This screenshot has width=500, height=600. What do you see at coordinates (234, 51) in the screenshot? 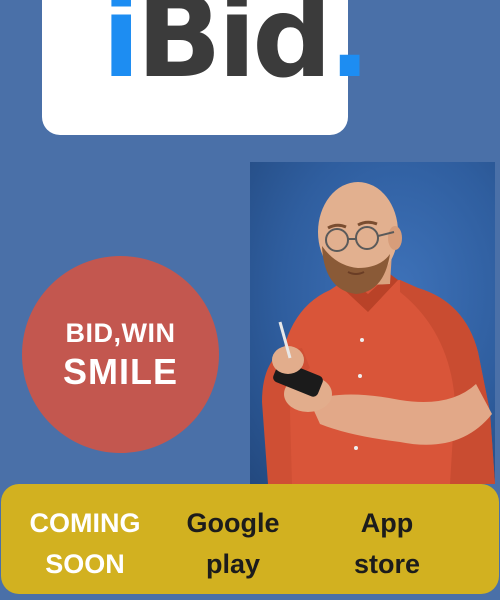
I see `logo-letters-bid: Bid` at bounding box center [234, 51].